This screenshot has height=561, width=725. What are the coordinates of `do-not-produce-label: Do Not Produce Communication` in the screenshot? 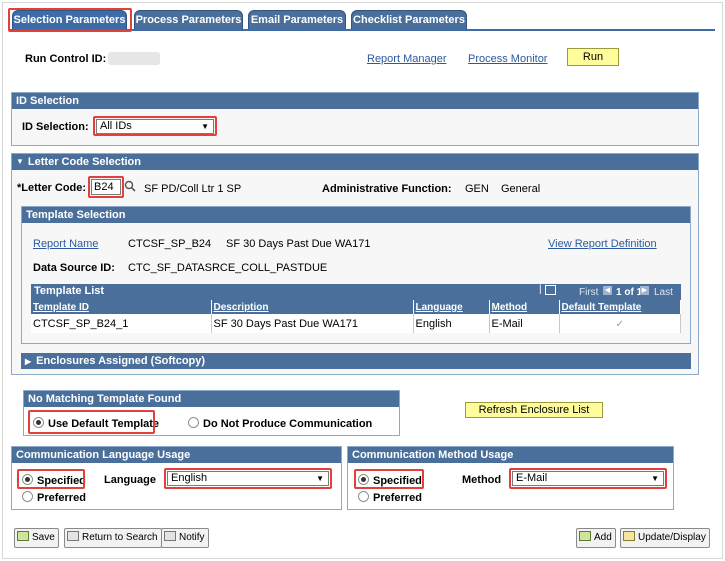 It's located at (288, 424).